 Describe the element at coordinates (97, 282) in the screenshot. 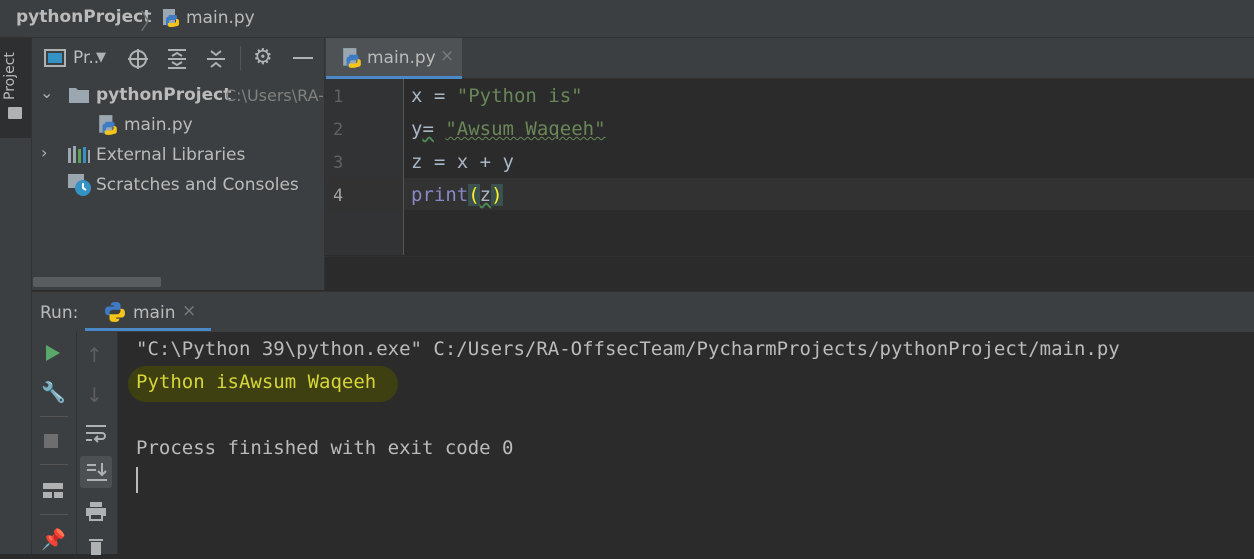

I see `horizontal-scrollbar` at that location.